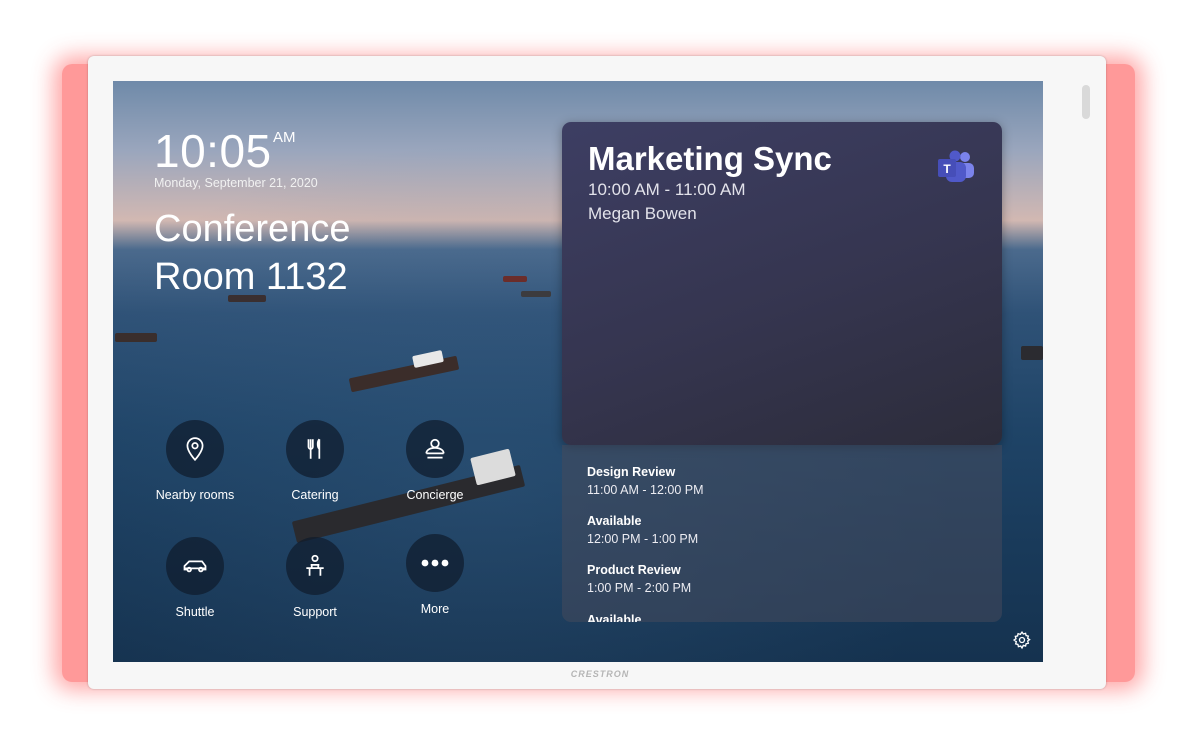 This screenshot has height=747, width=1200. Describe the element at coordinates (1086, 102) in the screenshot. I see `device-side-slider` at that location.